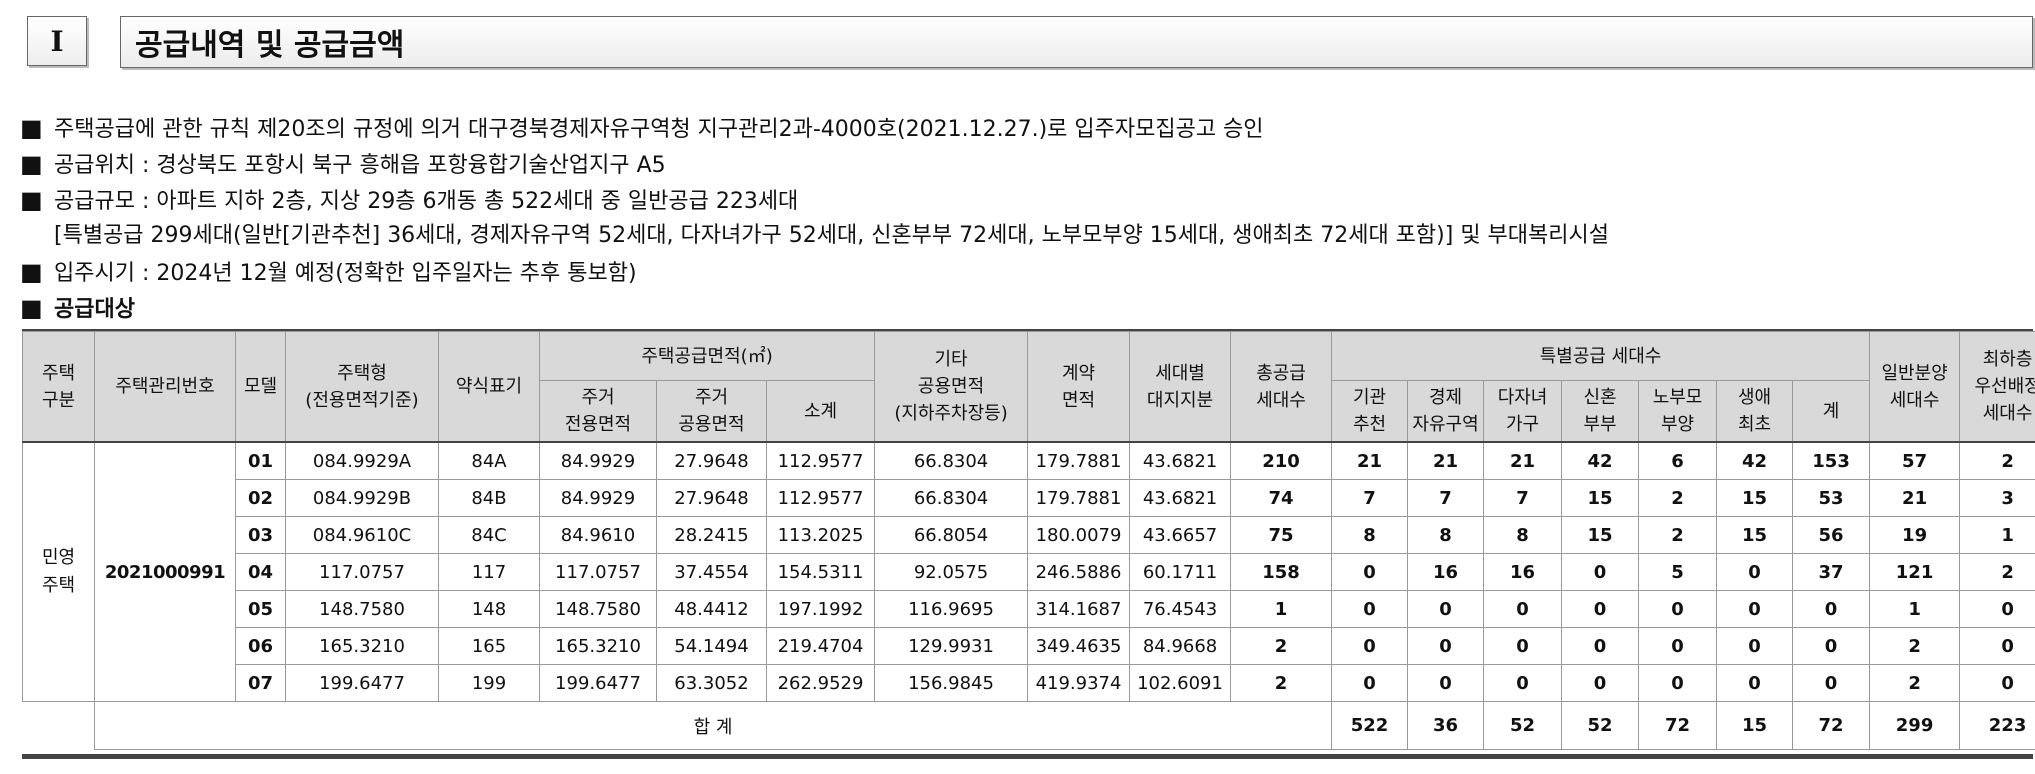  I want to click on table-cell: 53, so click(1831, 498).